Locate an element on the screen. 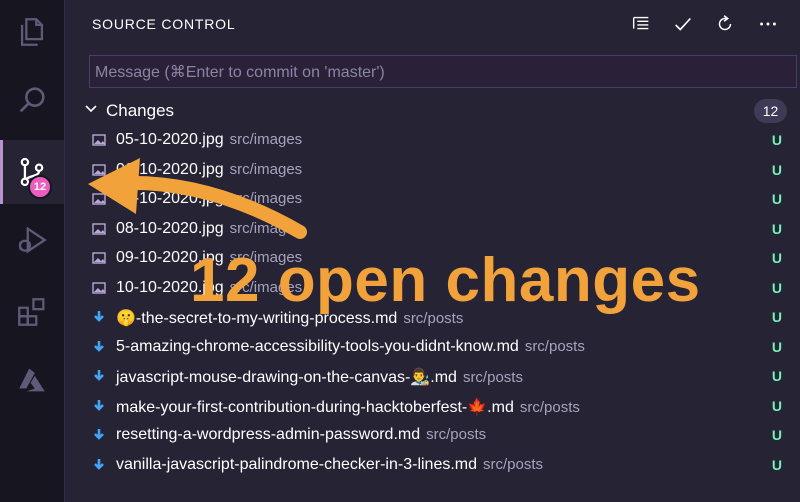  refresh-icon is located at coordinates (725, 23).